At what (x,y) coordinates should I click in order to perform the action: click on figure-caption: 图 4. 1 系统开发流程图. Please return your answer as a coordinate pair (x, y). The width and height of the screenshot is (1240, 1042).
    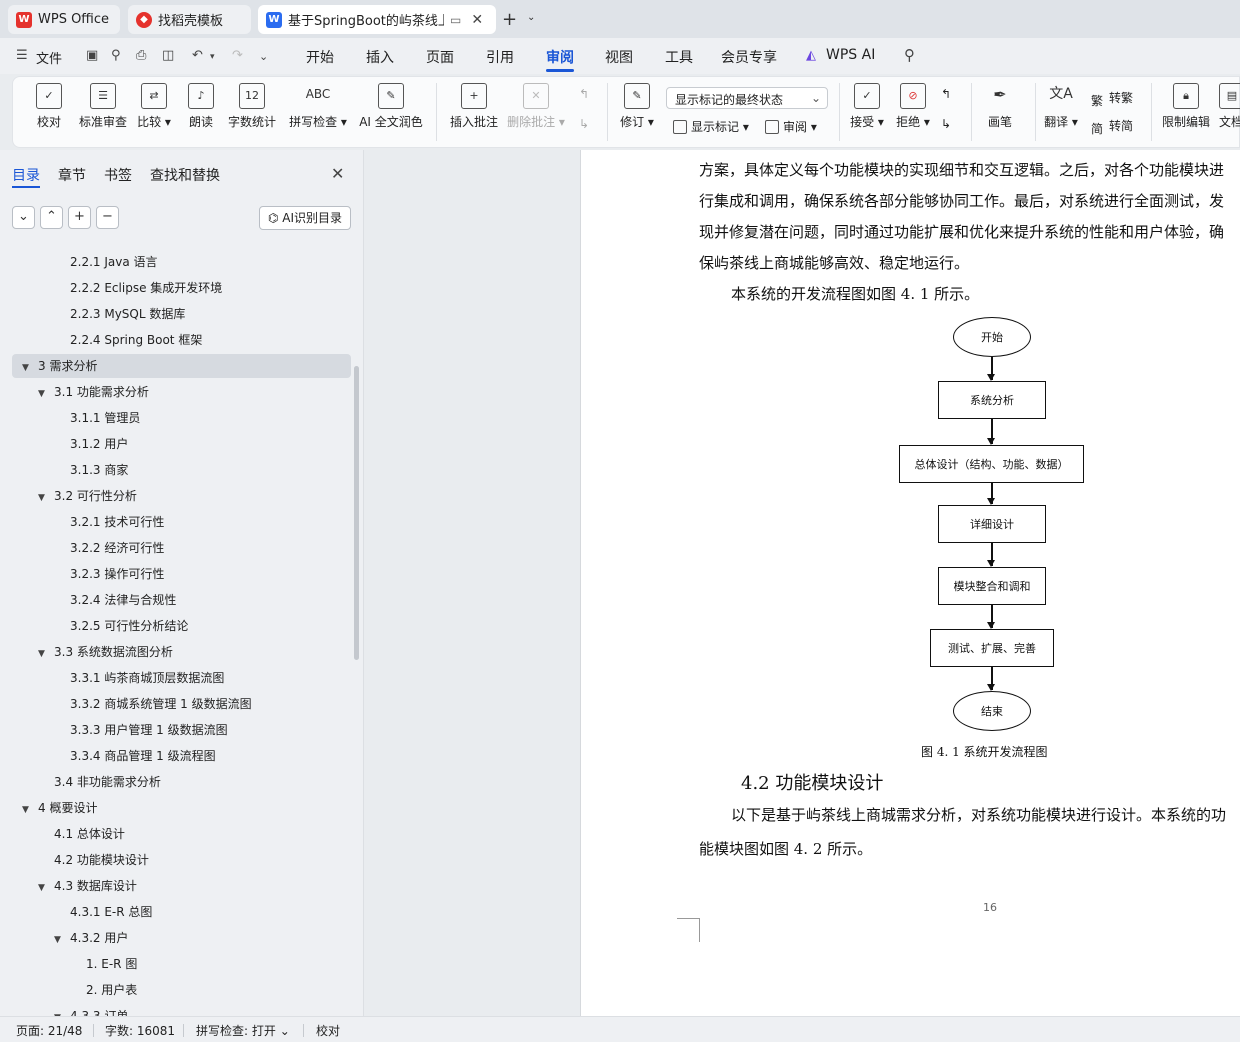
    Looking at the image, I should click on (984, 751).